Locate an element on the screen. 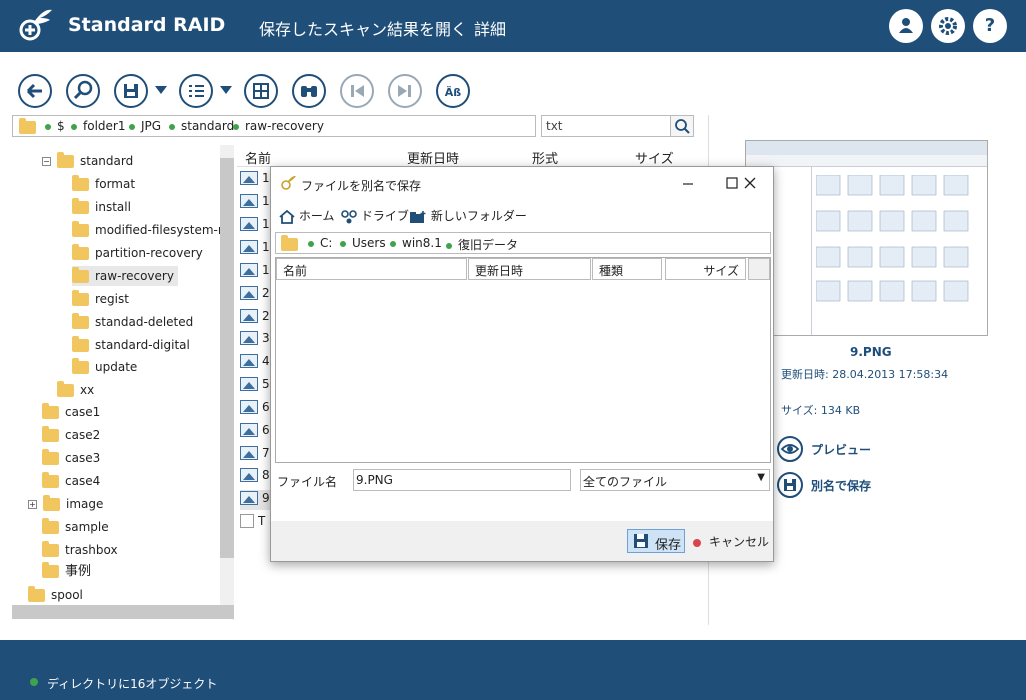 This screenshot has width=1026, height=700. dialog-nav-new-folder: 新しいフォルダー is located at coordinates (468, 215).